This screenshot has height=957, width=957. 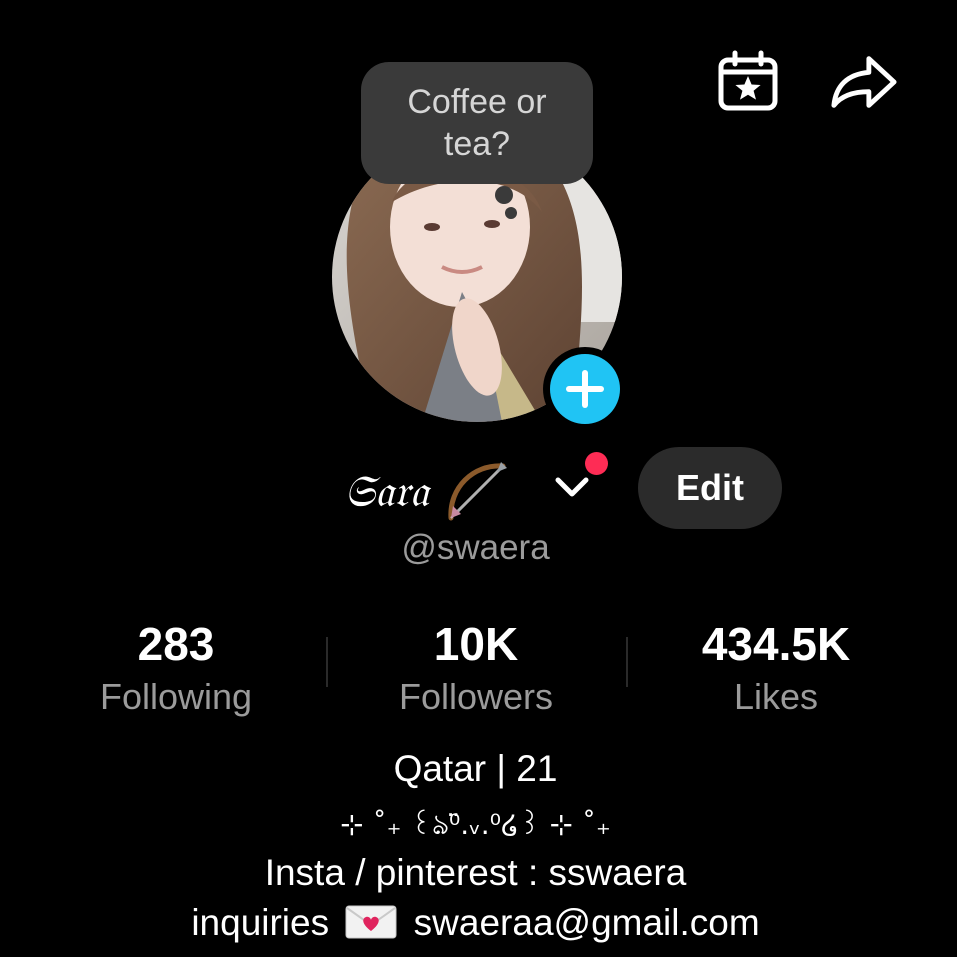 What do you see at coordinates (176, 696) in the screenshot?
I see `following-label: Following` at bounding box center [176, 696].